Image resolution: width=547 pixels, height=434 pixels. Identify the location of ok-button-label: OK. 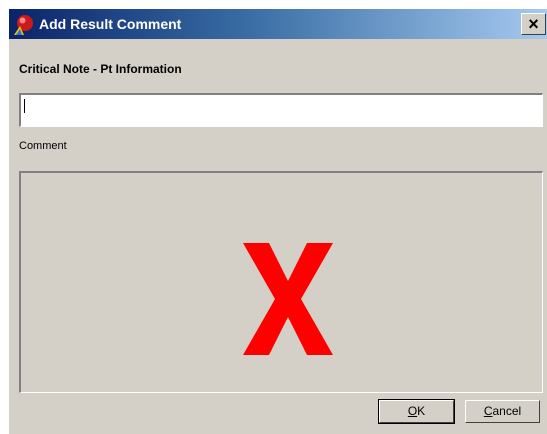
(416, 411).